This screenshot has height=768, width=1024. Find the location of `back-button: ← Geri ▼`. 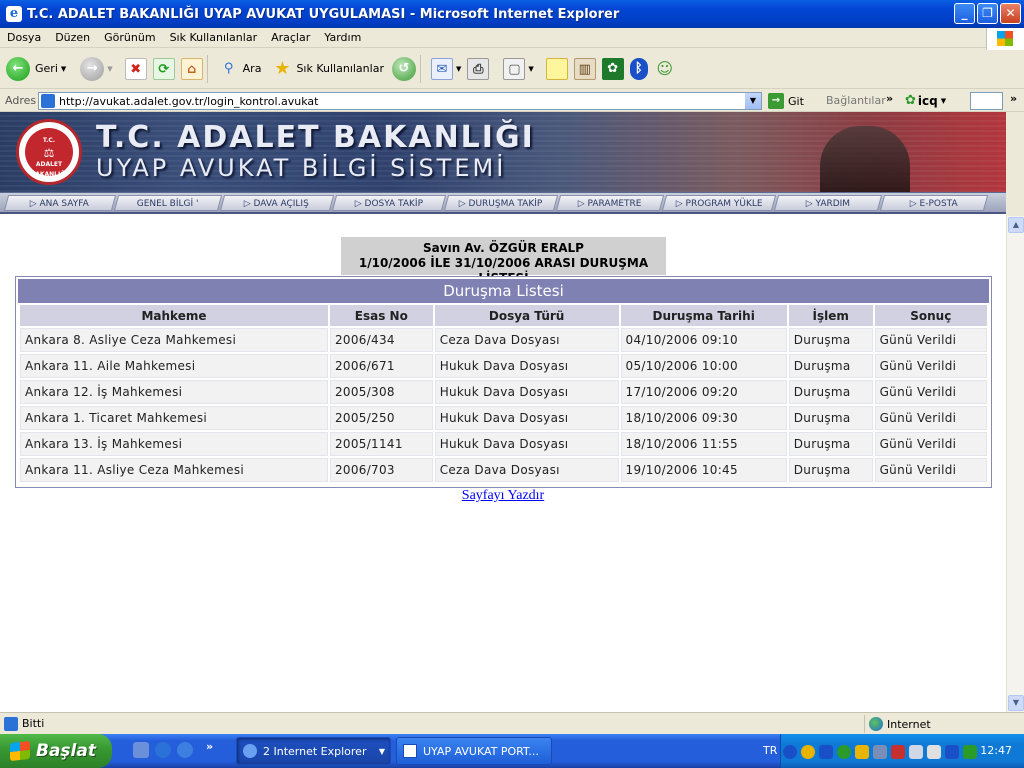

back-button: ← Geri ▼ is located at coordinates (36, 68).